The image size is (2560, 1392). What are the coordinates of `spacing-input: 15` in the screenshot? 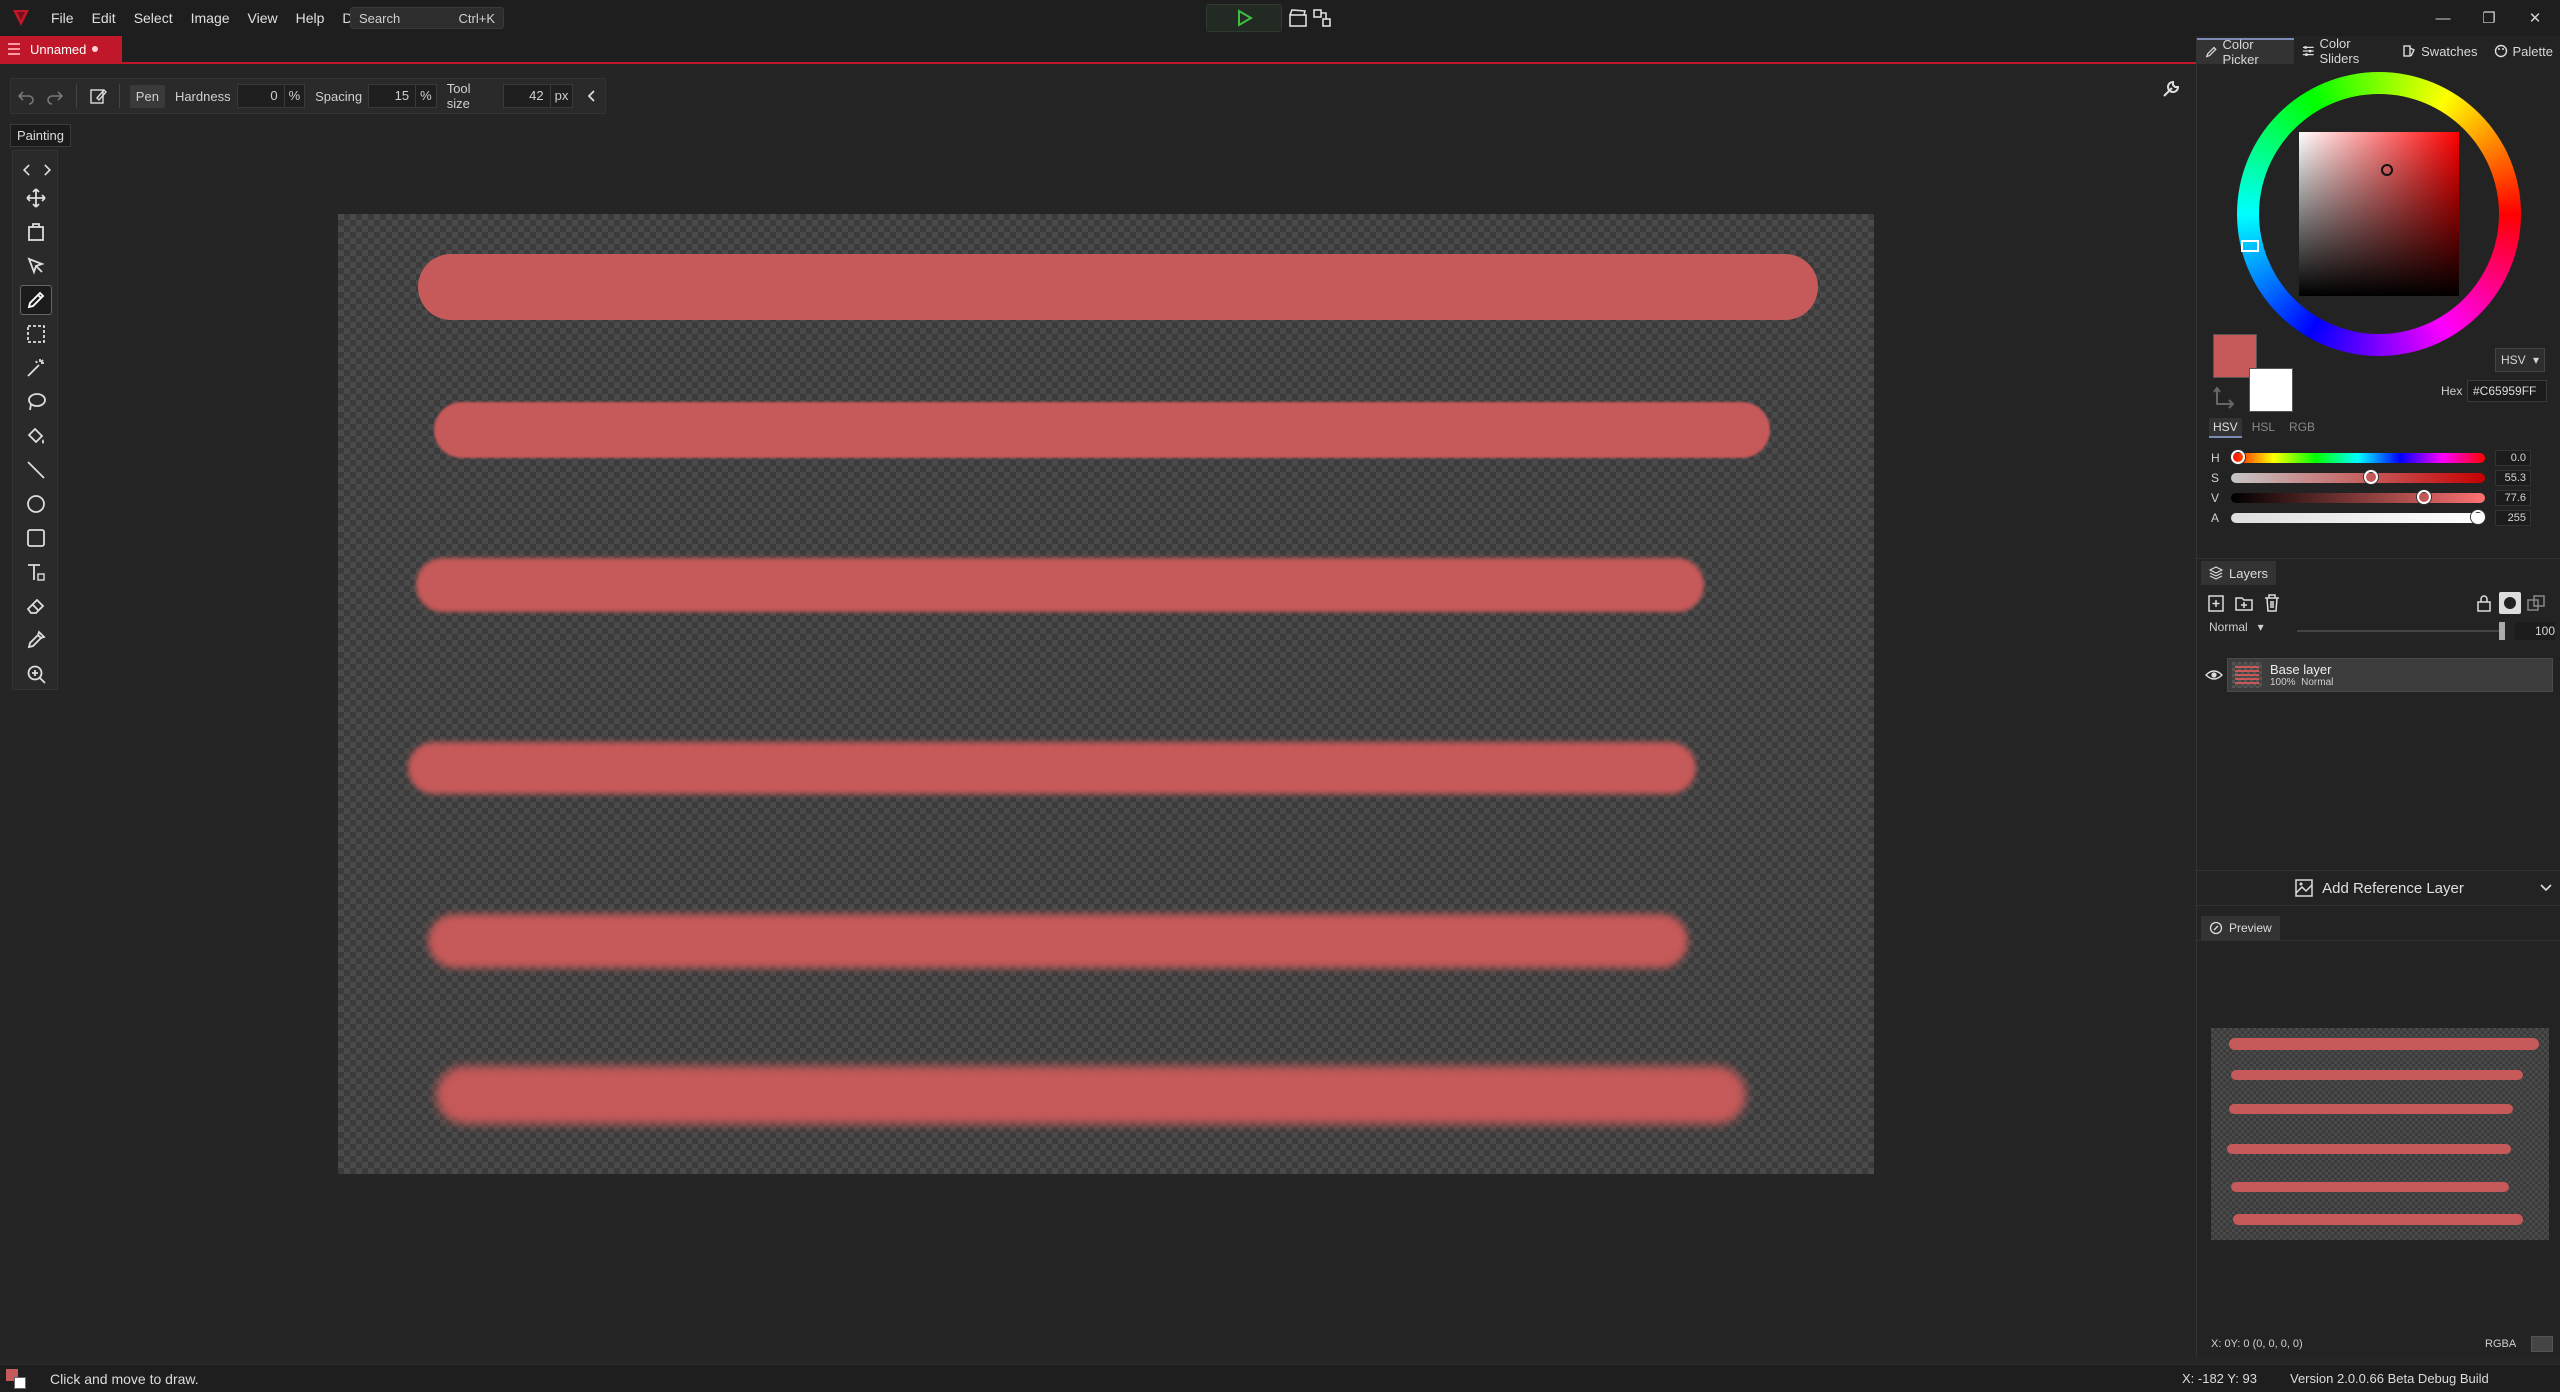 It's located at (392, 96).